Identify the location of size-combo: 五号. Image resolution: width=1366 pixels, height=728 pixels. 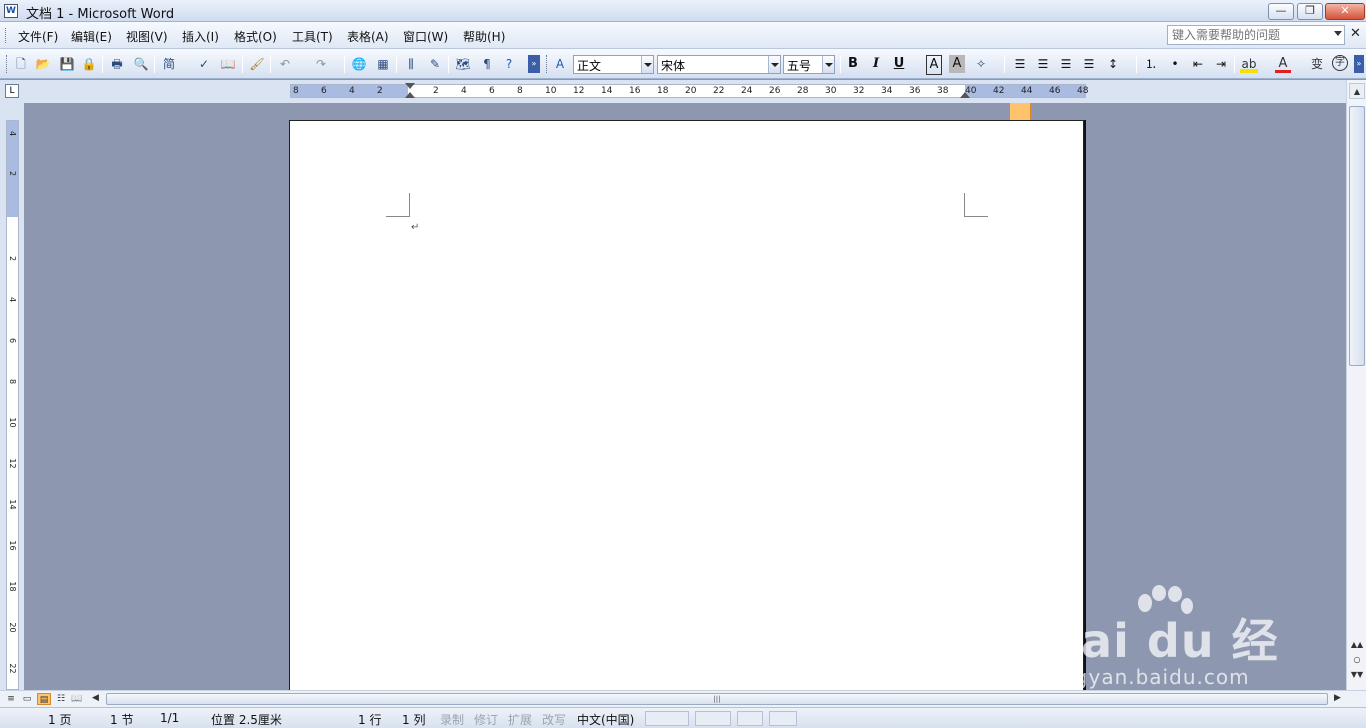
(809, 64).